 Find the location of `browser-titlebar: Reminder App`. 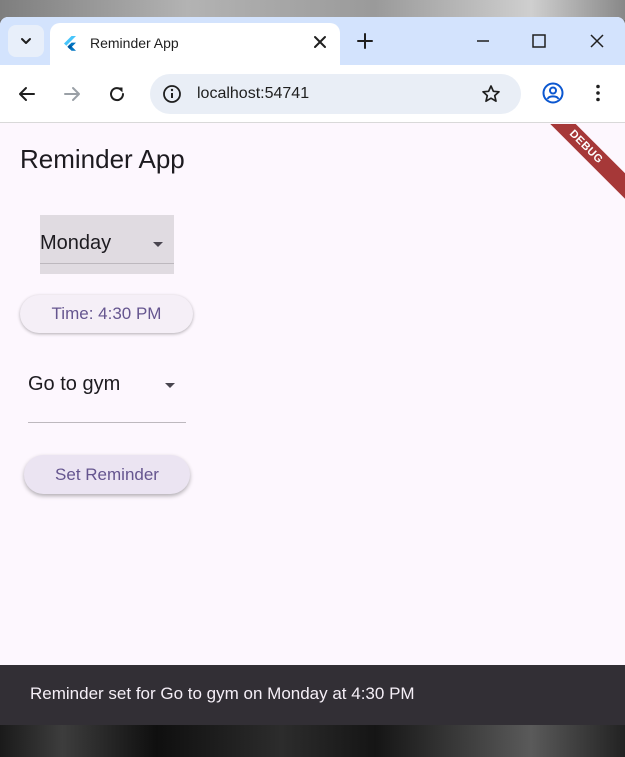

browser-titlebar: Reminder App is located at coordinates (312, 41).